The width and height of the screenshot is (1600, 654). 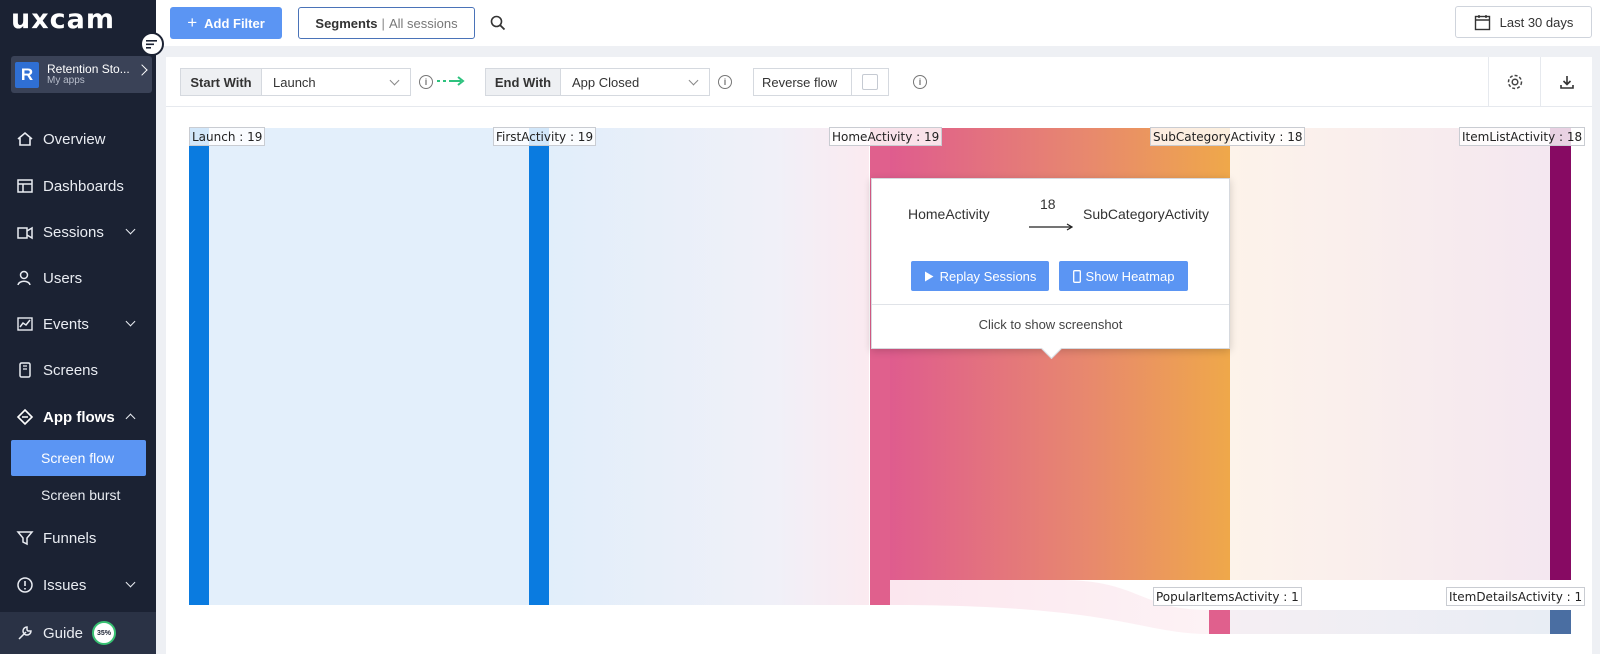 What do you see at coordinates (71, 370) in the screenshot?
I see `sidebar-item-label: Screens` at bounding box center [71, 370].